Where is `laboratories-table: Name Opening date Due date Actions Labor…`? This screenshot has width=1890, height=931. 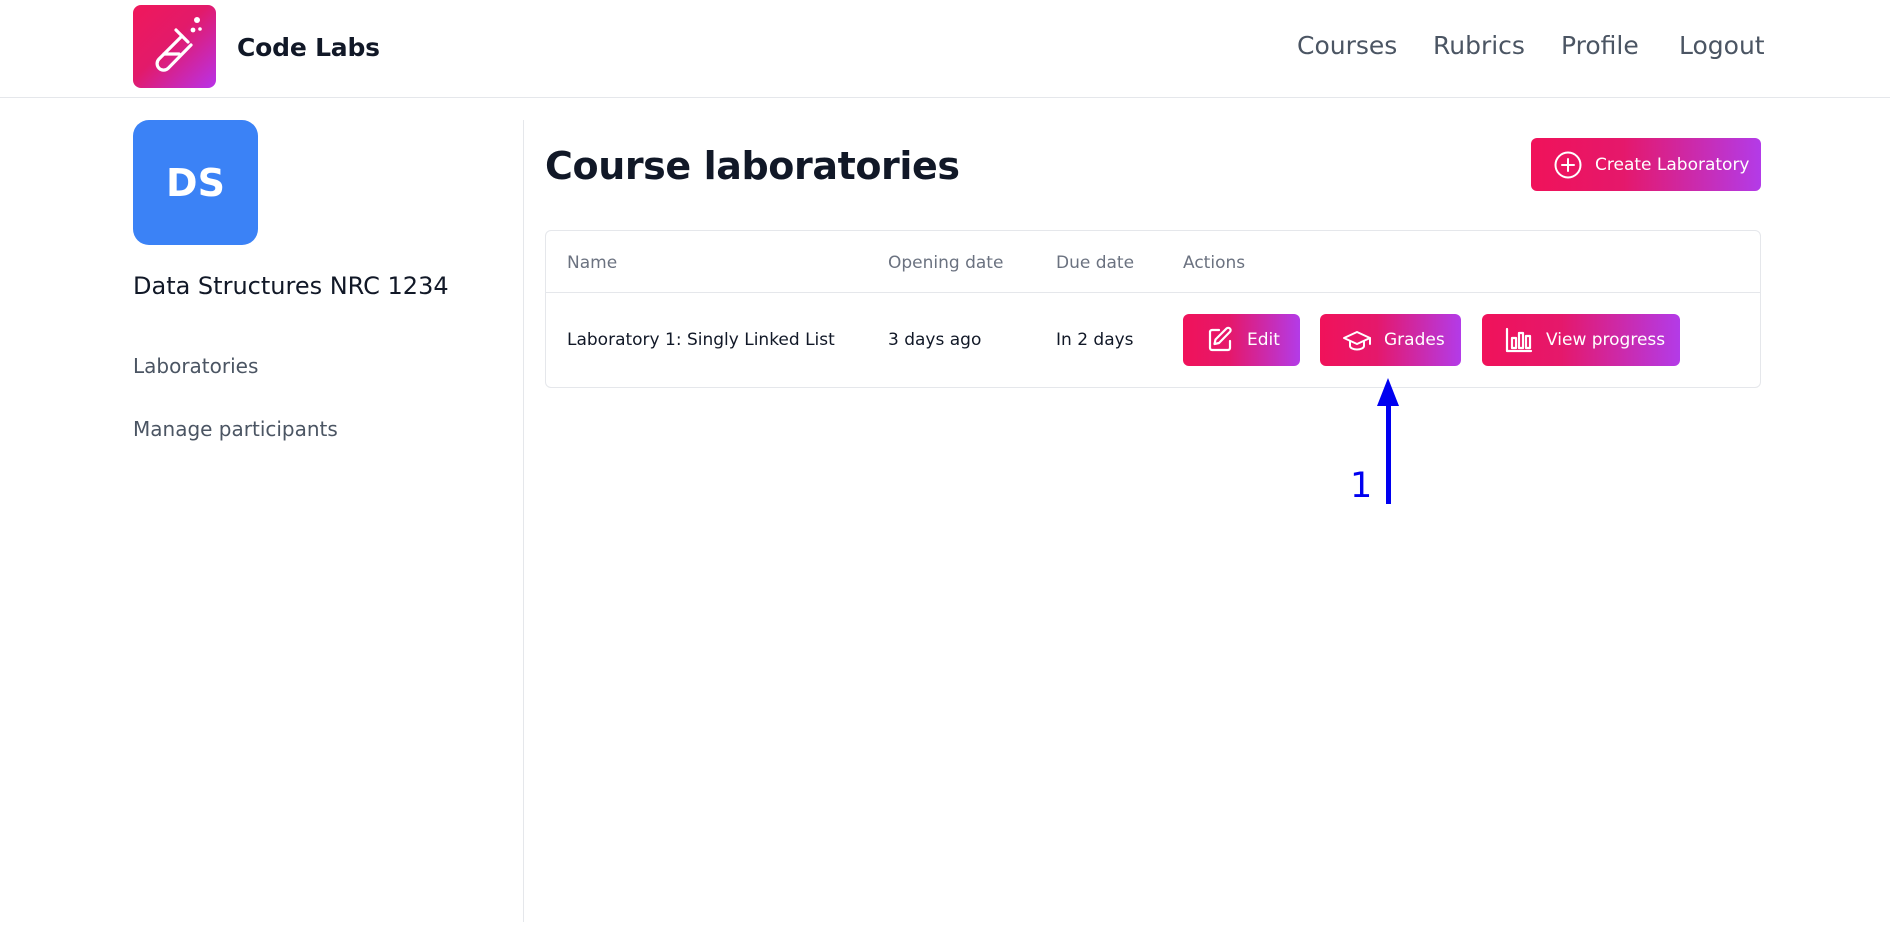
laboratories-table: Name Opening date Due date Actions Labor… is located at coordinates (1153, 309).